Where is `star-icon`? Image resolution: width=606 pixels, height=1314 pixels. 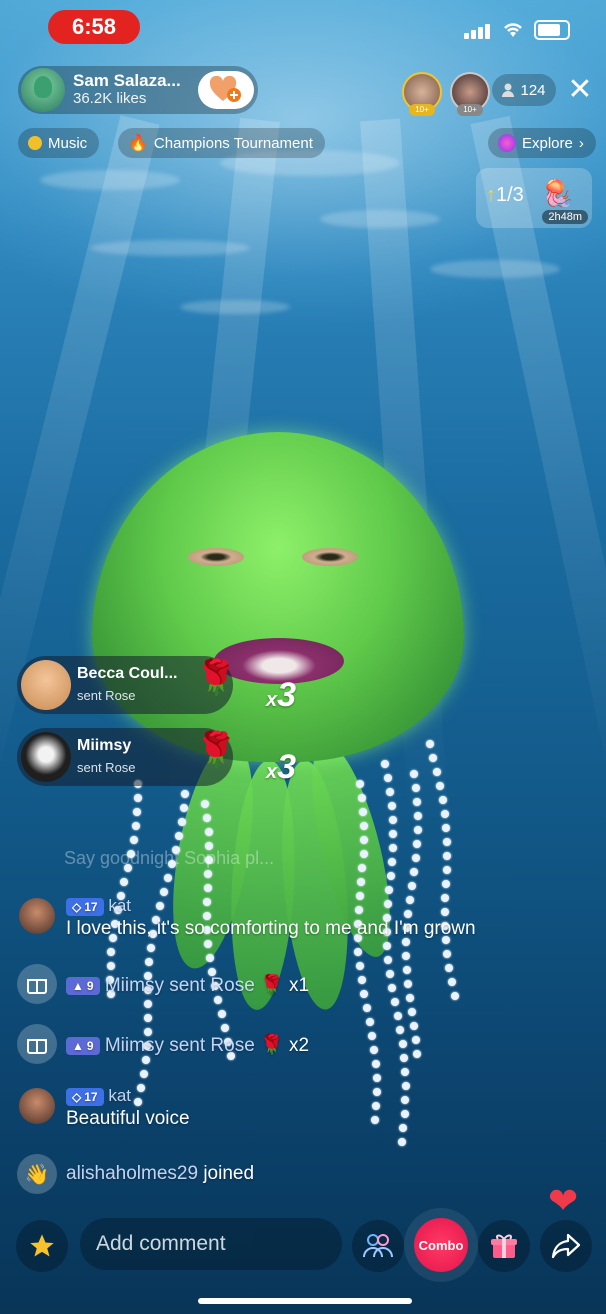
star-icon is located at coordinates (42, 1245).